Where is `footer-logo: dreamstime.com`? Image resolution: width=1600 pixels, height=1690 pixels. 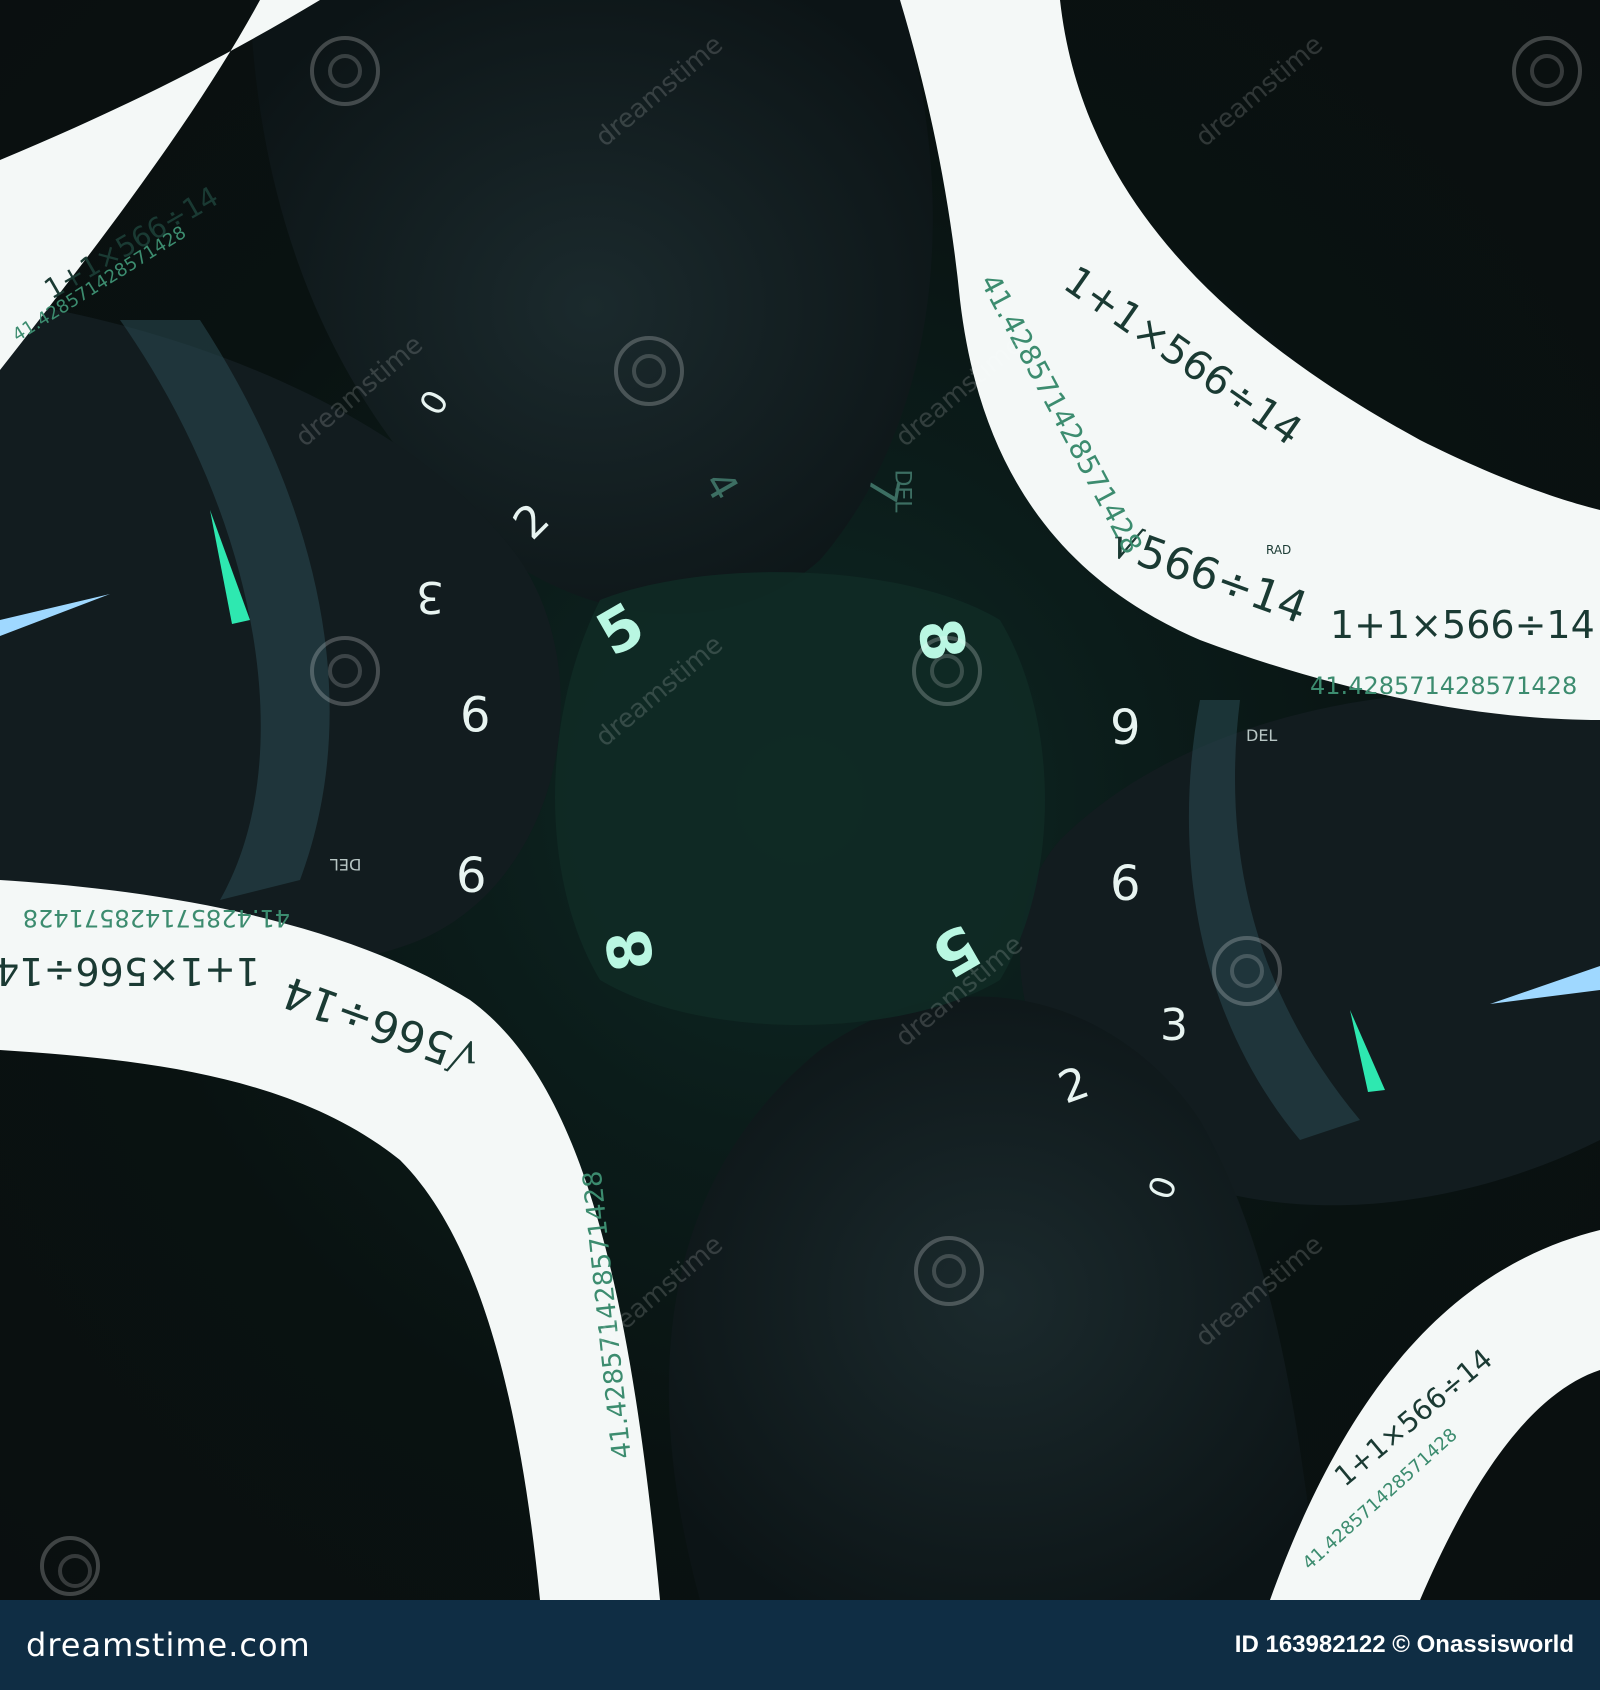 footer-logo: dreamstime.com is located at coordinates (168, 1645).